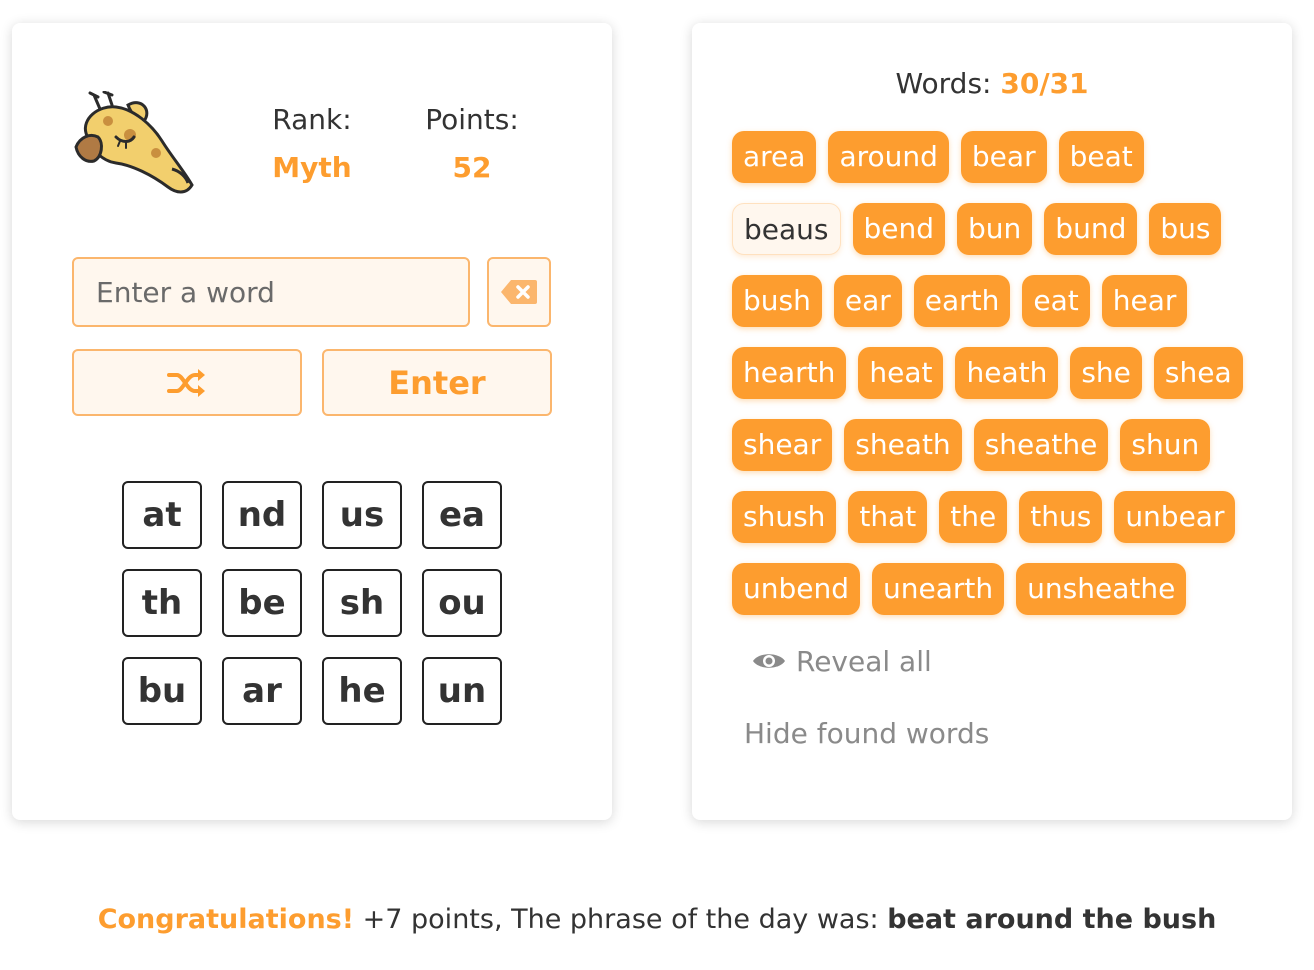  I want to click on phrase-of-the-day: beat around the bush, so click(1052, 919).